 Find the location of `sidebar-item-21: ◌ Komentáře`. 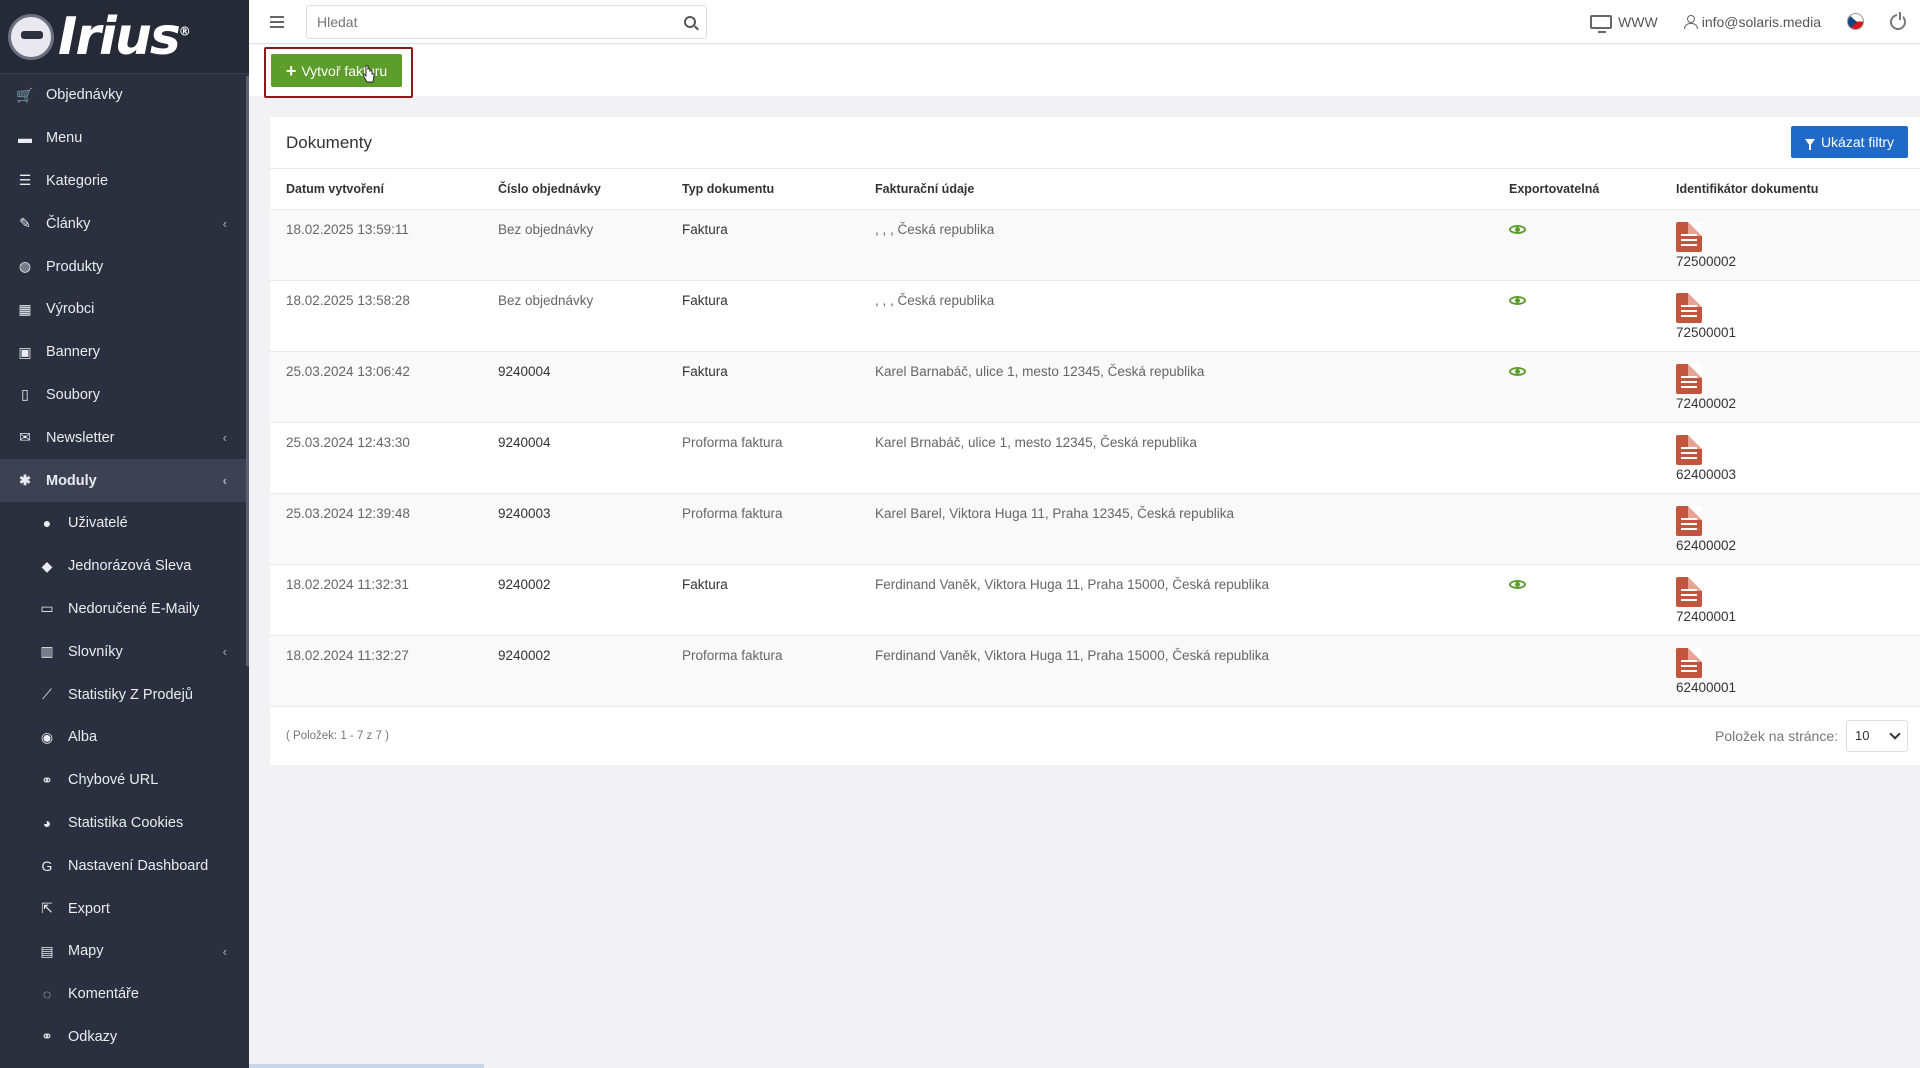

sidebar-item-21: ◌ Komentáře is located at coordinates (124, 994).